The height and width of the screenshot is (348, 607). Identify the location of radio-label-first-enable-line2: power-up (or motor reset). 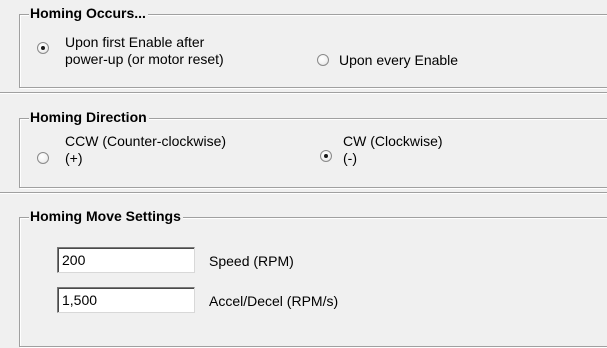
(144, 59).